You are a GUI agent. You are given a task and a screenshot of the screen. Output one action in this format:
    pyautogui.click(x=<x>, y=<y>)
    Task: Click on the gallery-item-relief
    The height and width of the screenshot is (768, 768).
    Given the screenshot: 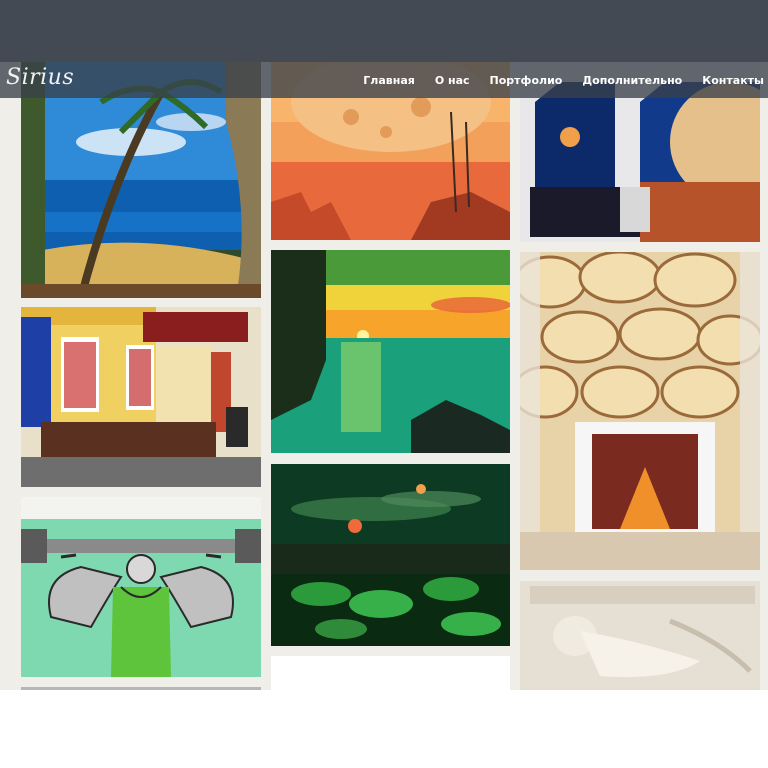 What is the action you would take?
    pyautogui.click(x=640, y=635)
    